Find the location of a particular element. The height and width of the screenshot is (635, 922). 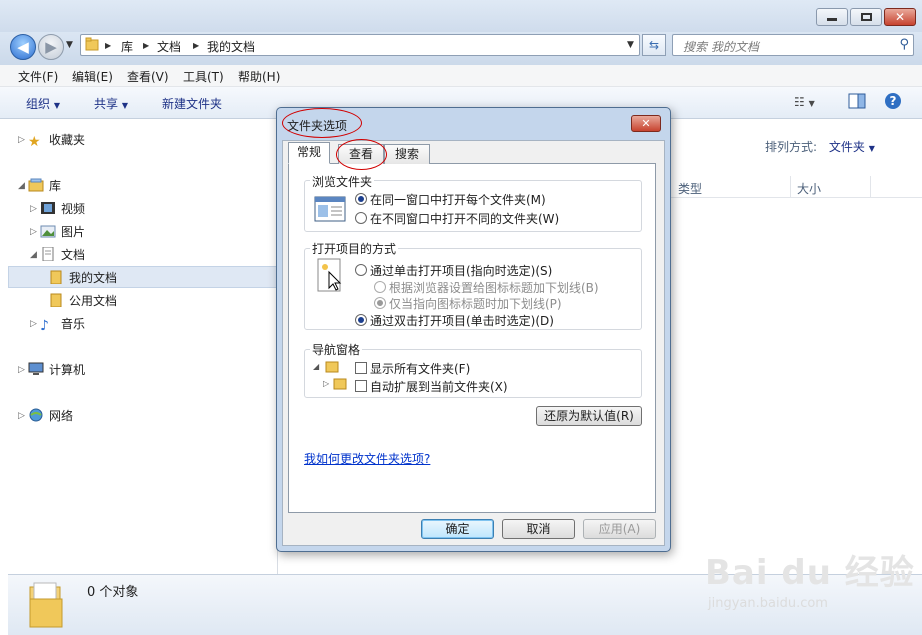

column-type: 类型 is located at coordinates (690, 188).